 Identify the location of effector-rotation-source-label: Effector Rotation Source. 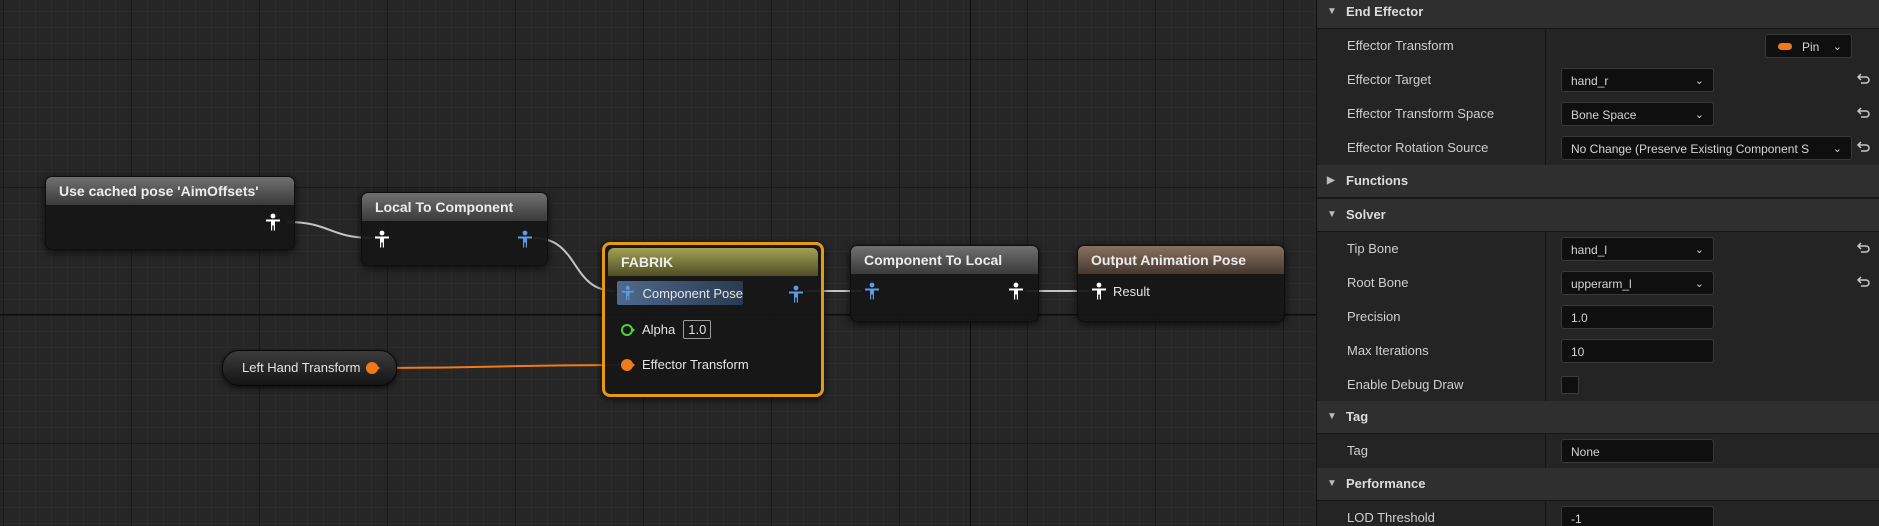
(1418, 147).